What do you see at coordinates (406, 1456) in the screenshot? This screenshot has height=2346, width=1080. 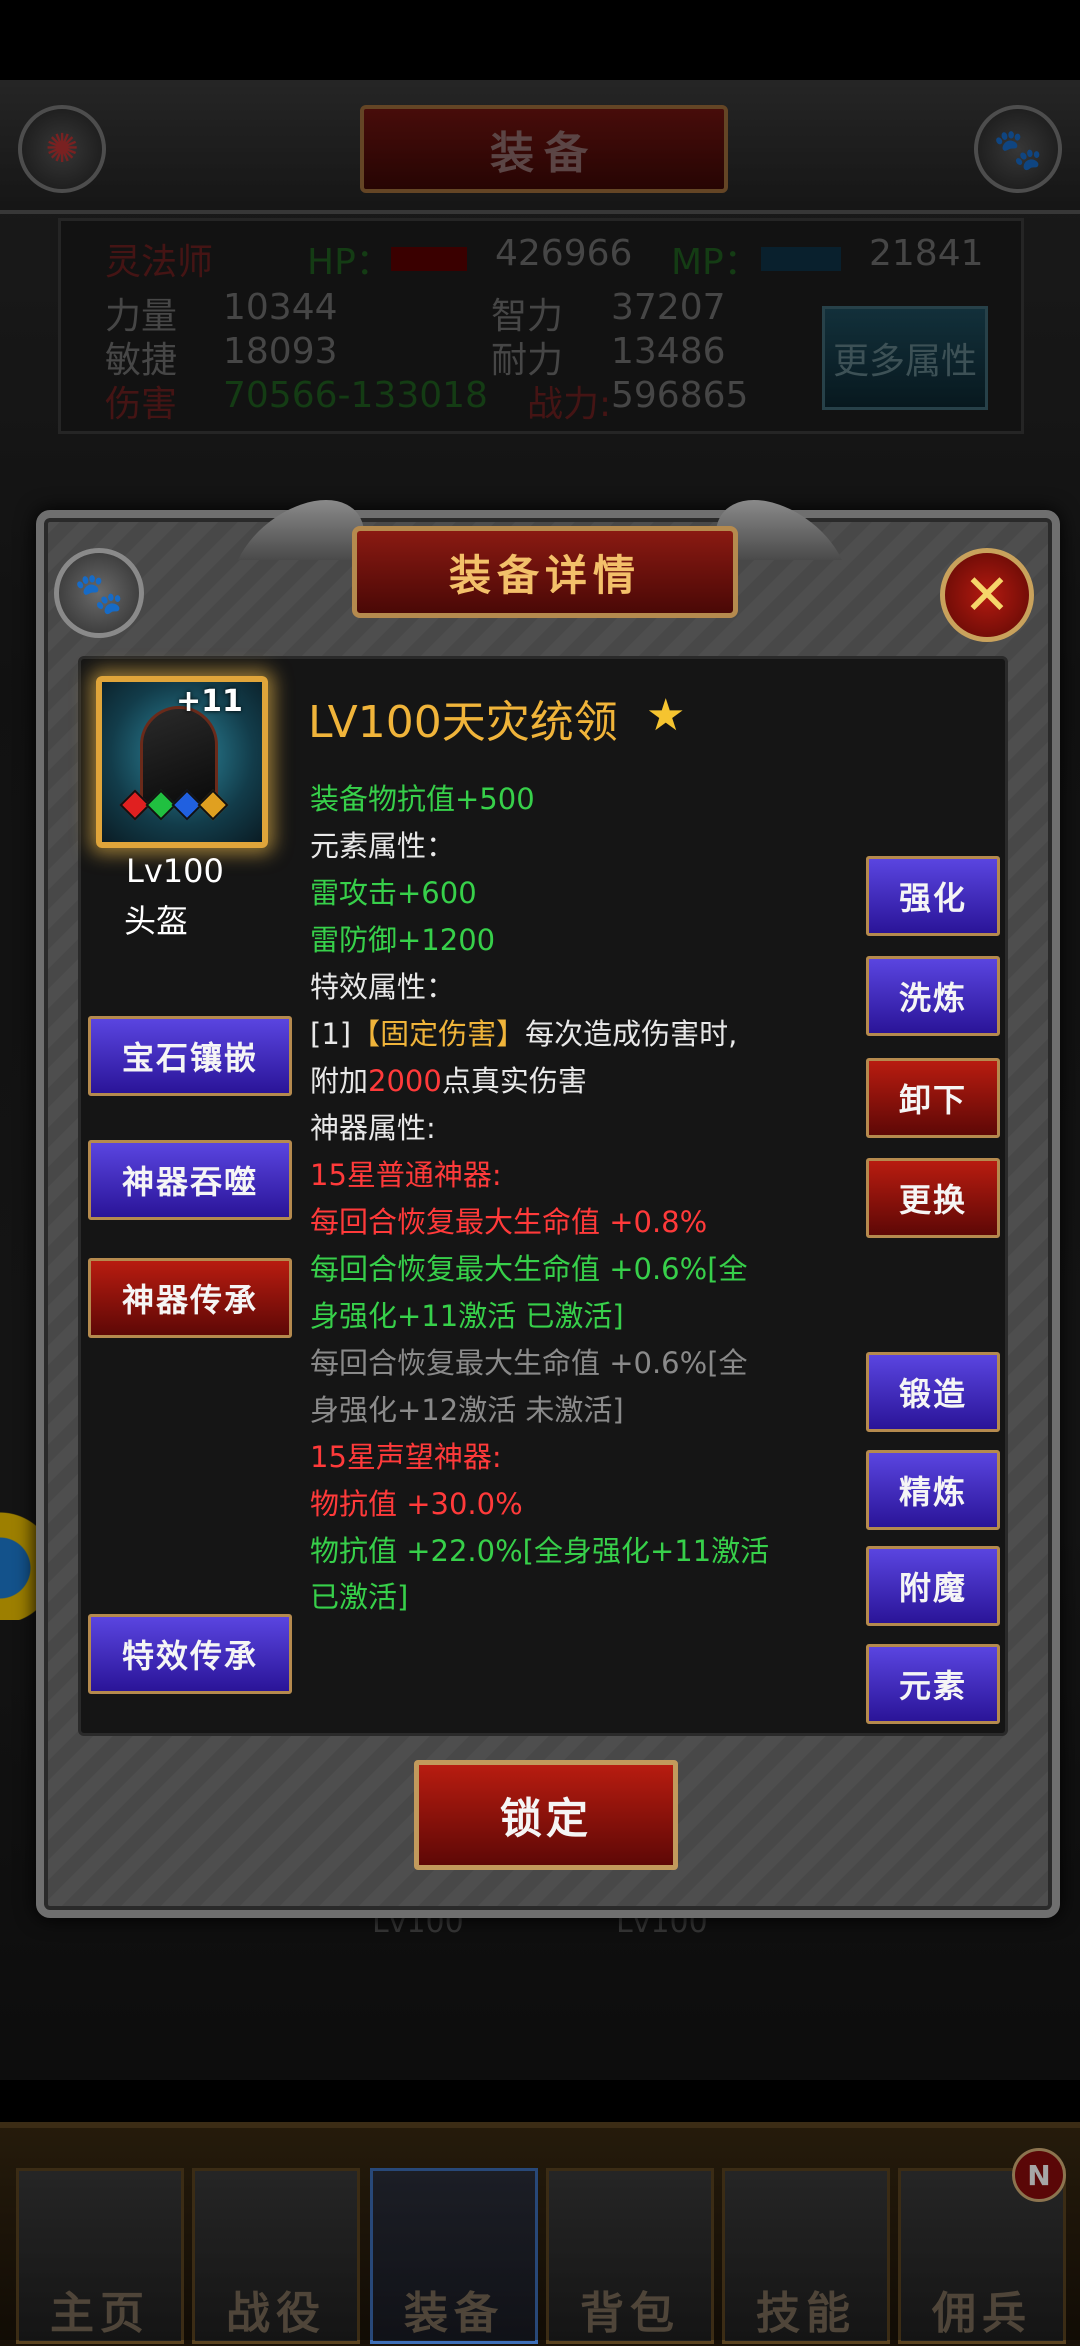 I see `attribute-line: 15星声望神器:` at bounding box center [406, 1456].